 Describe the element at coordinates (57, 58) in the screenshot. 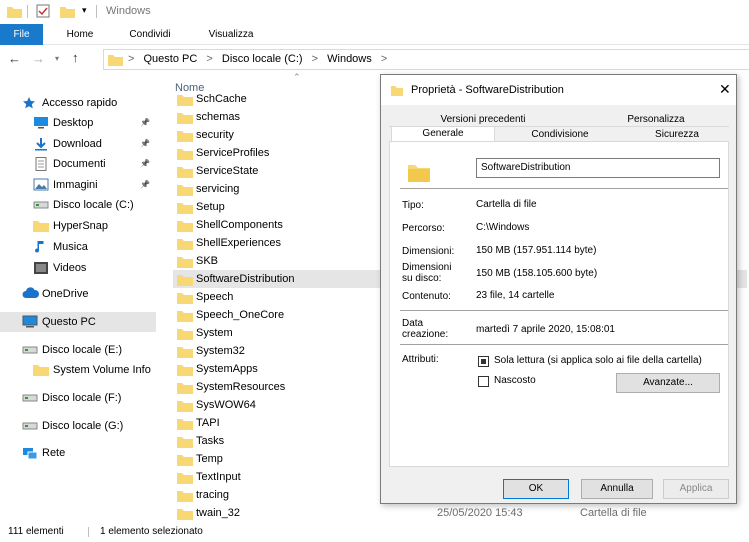

I see `recent-locations-icon: ▾` at that location.